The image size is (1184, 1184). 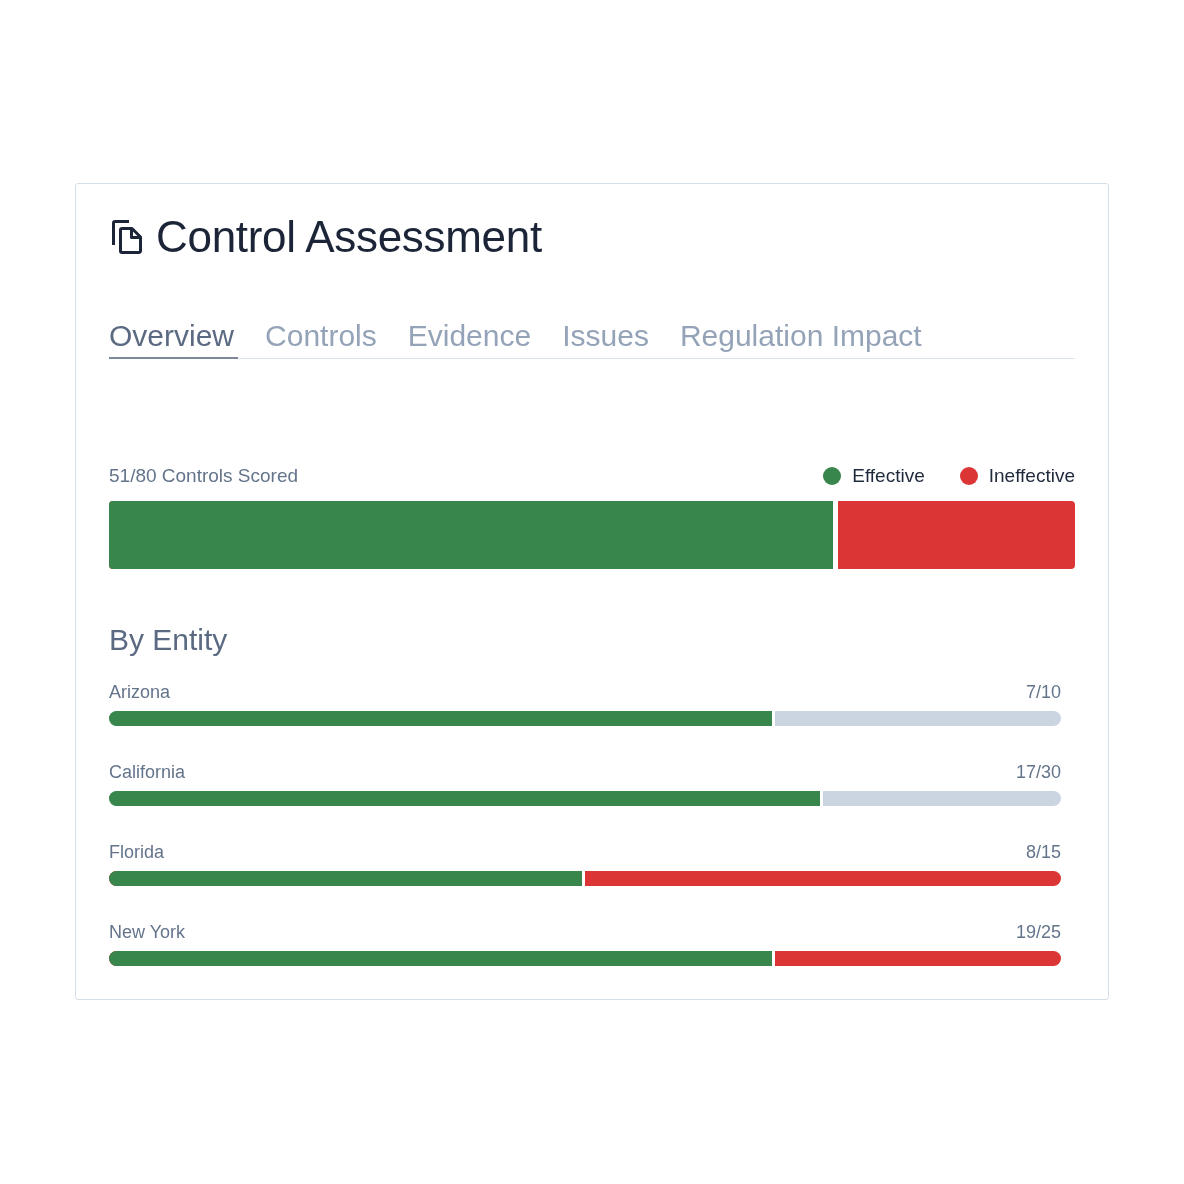 I want to click on entity-score: 8/15, so click(x=1043, y=852).